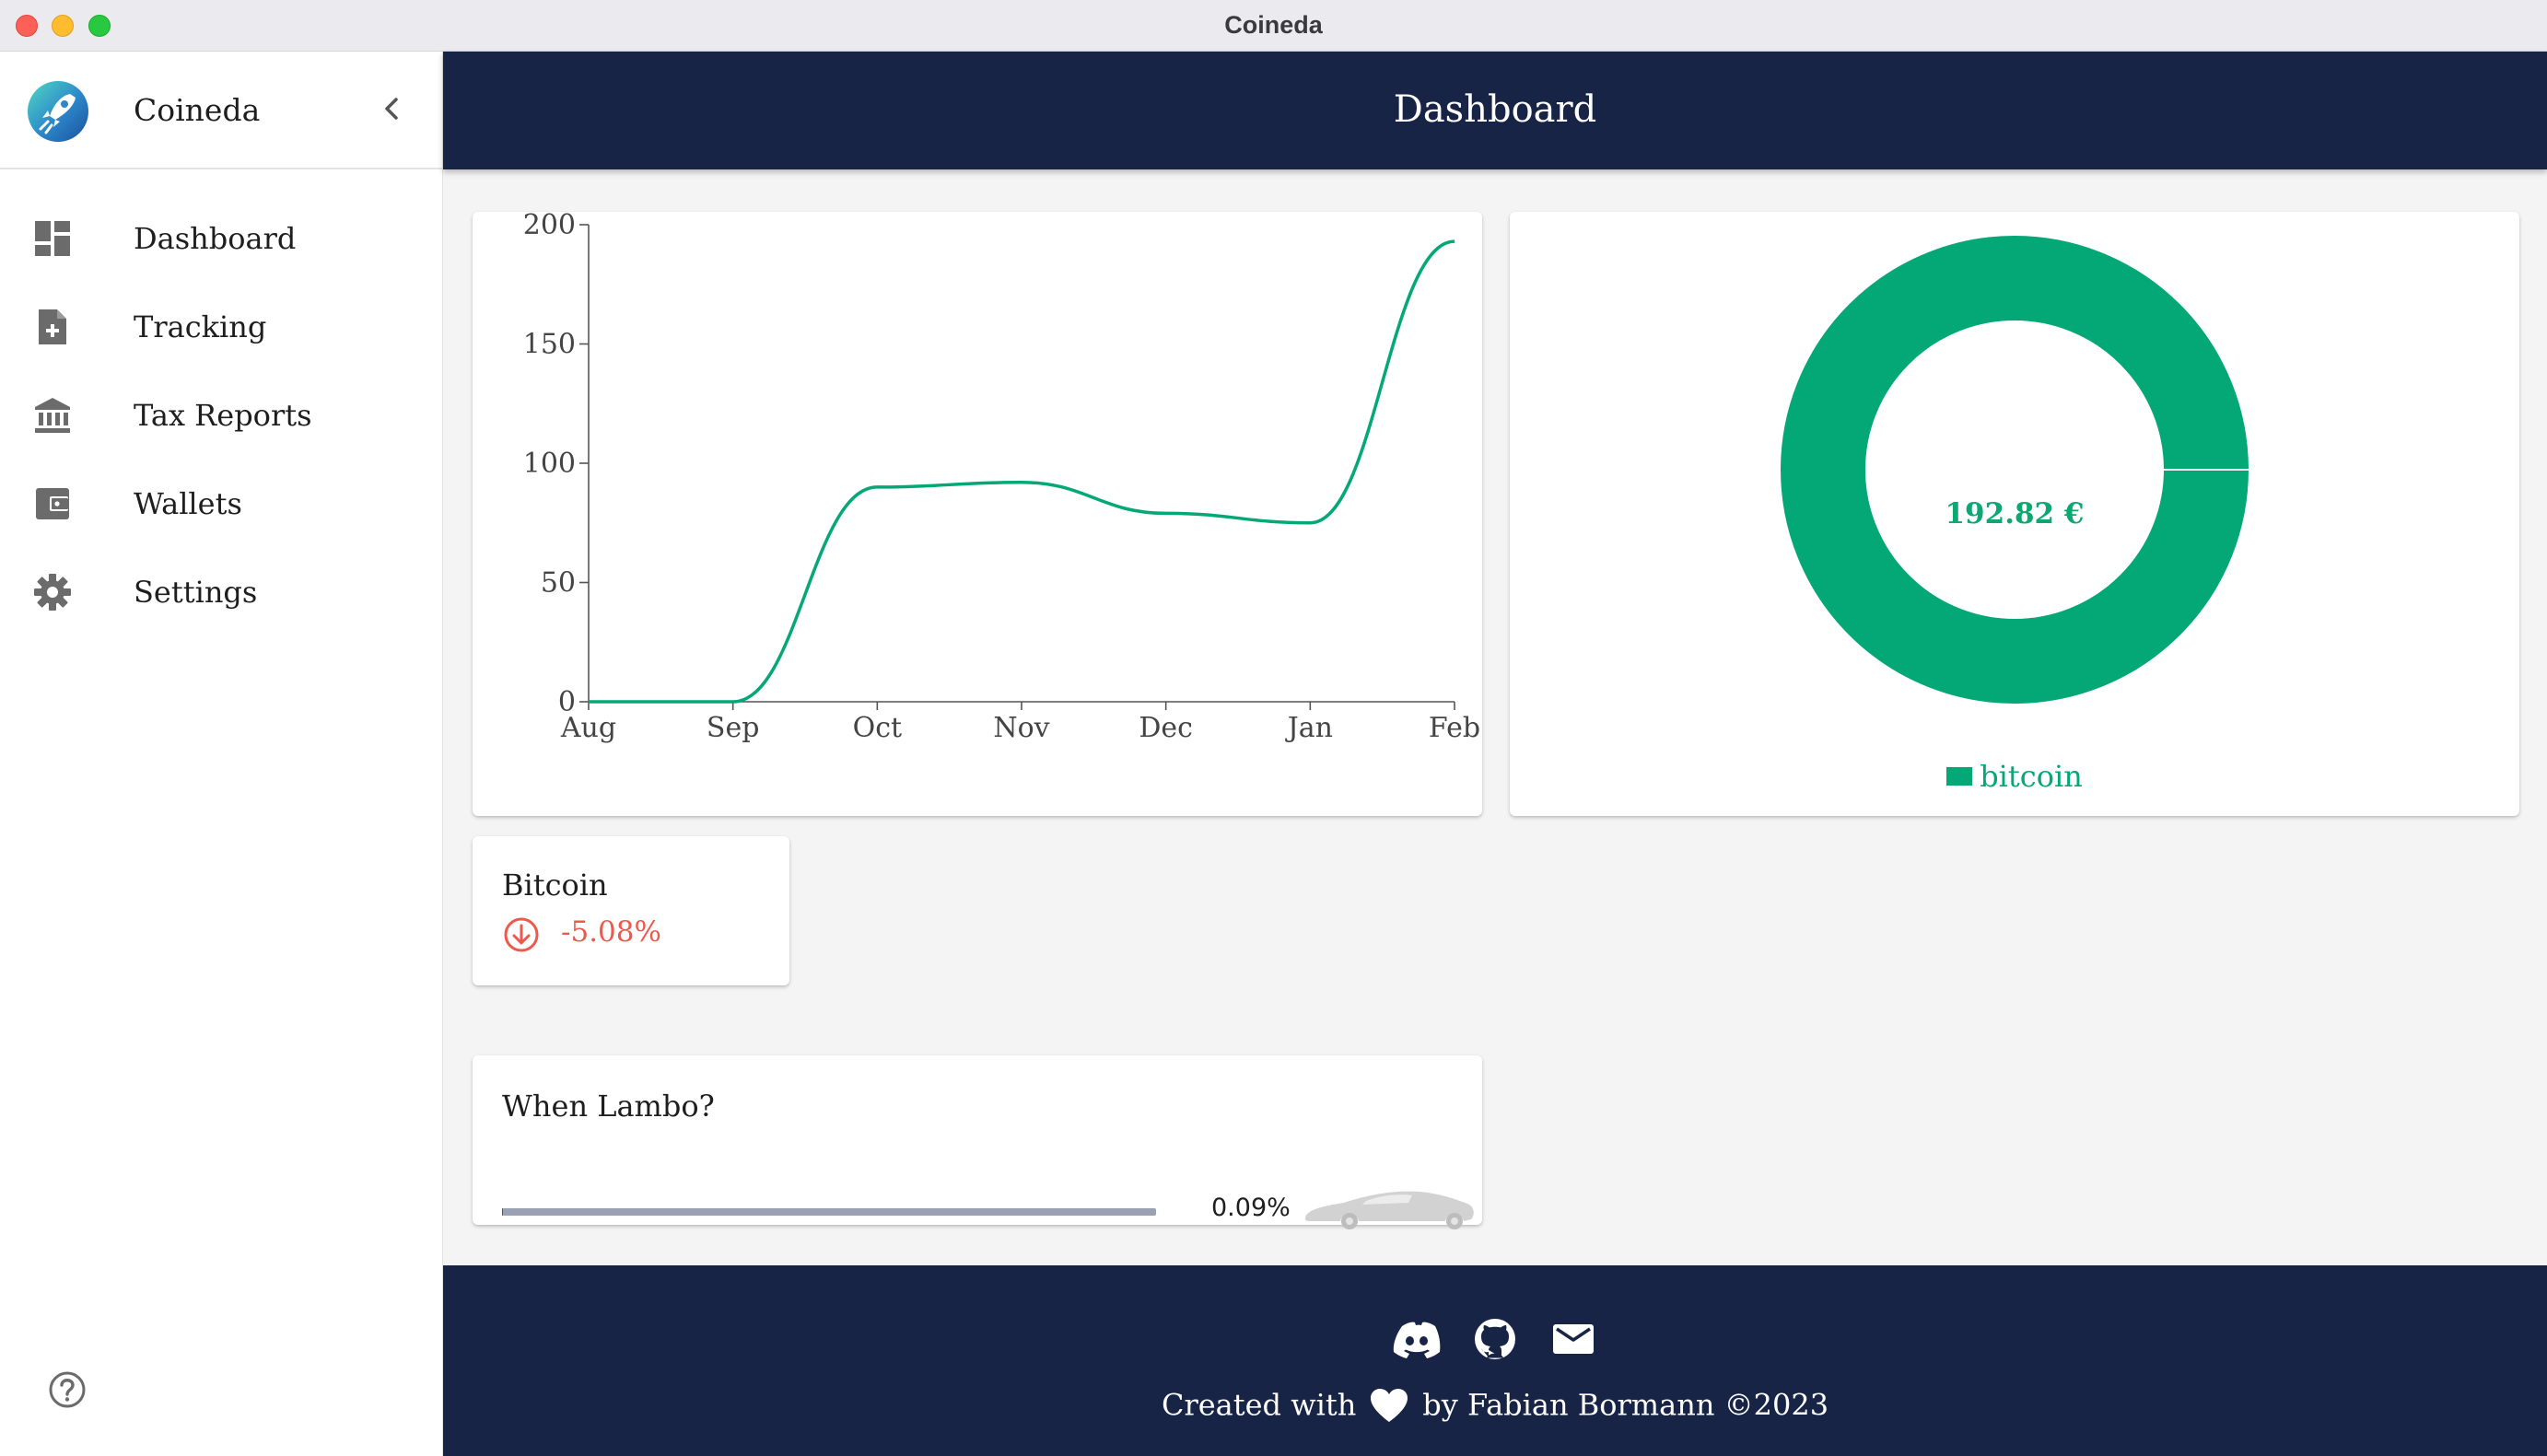  I want to click on sidebar-item-dashboard: Dashboard, so click(221, 241).